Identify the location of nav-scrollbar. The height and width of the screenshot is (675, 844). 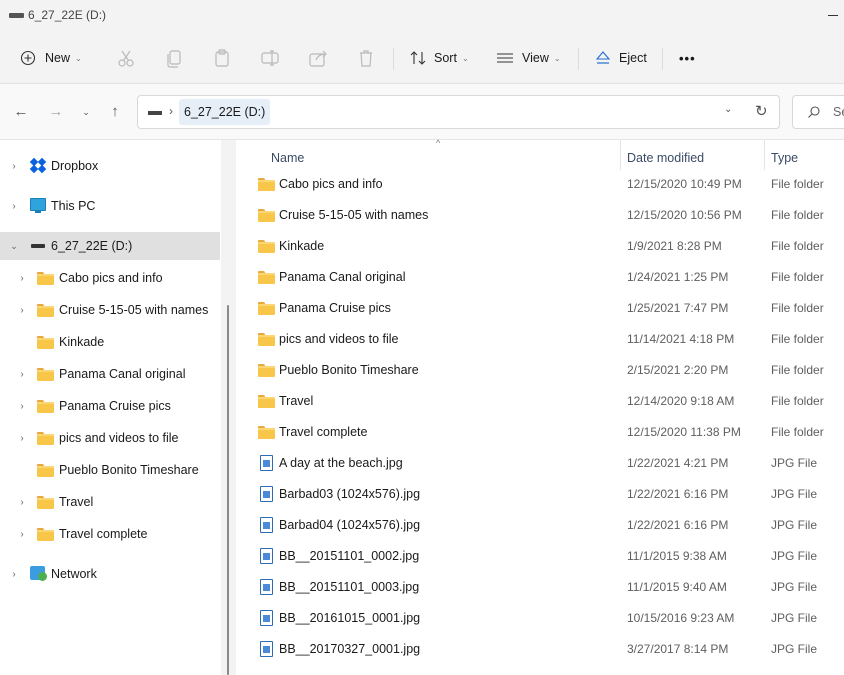
(228, 490).